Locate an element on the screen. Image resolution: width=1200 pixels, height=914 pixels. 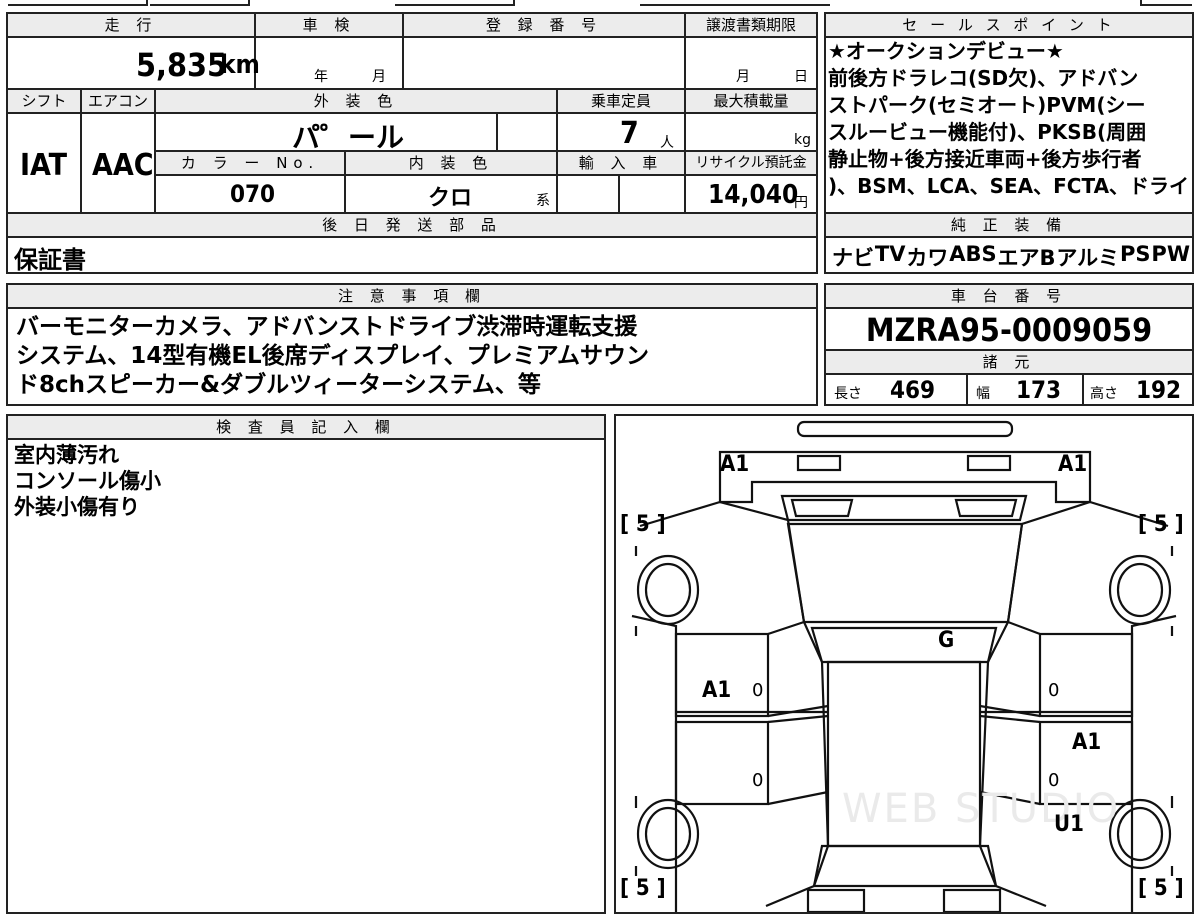
tire-bottom-right: [ 5 ] is located at coordinates (1161, 888).